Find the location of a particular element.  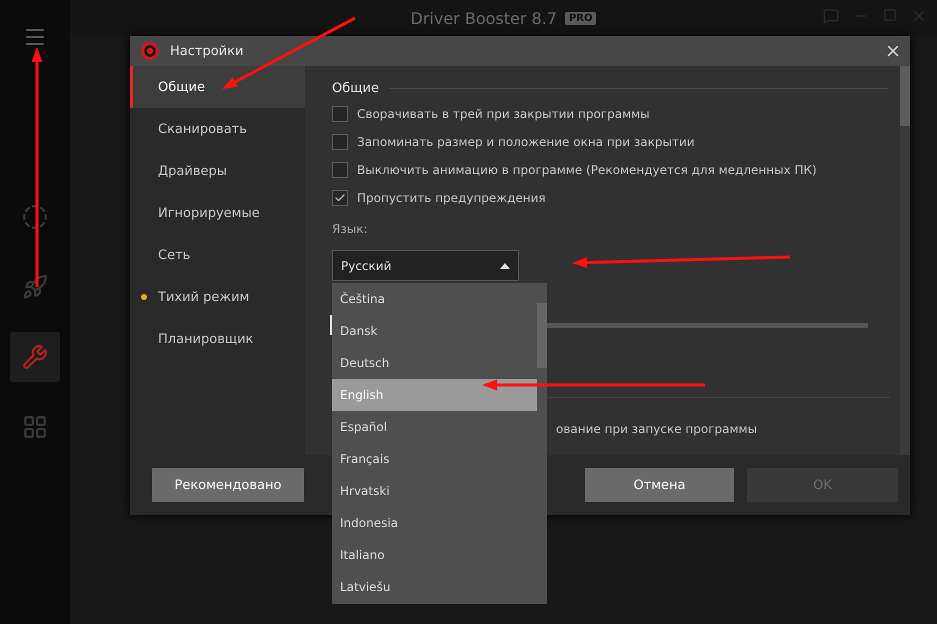

language-option: Hrvatski is located at coordinates (434, 491).